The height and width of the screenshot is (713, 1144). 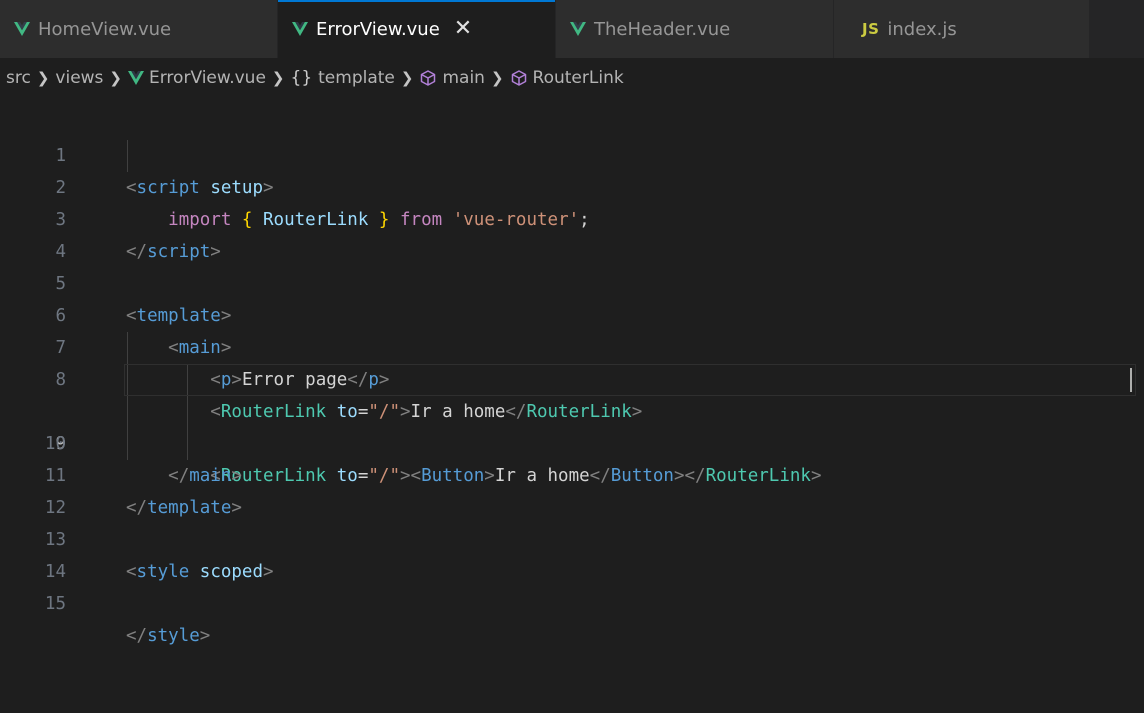 What do you see at coordinates (572, 601) in the screenshot?
I see `code-line: 15 </style>` at bounding box center [572, 601].